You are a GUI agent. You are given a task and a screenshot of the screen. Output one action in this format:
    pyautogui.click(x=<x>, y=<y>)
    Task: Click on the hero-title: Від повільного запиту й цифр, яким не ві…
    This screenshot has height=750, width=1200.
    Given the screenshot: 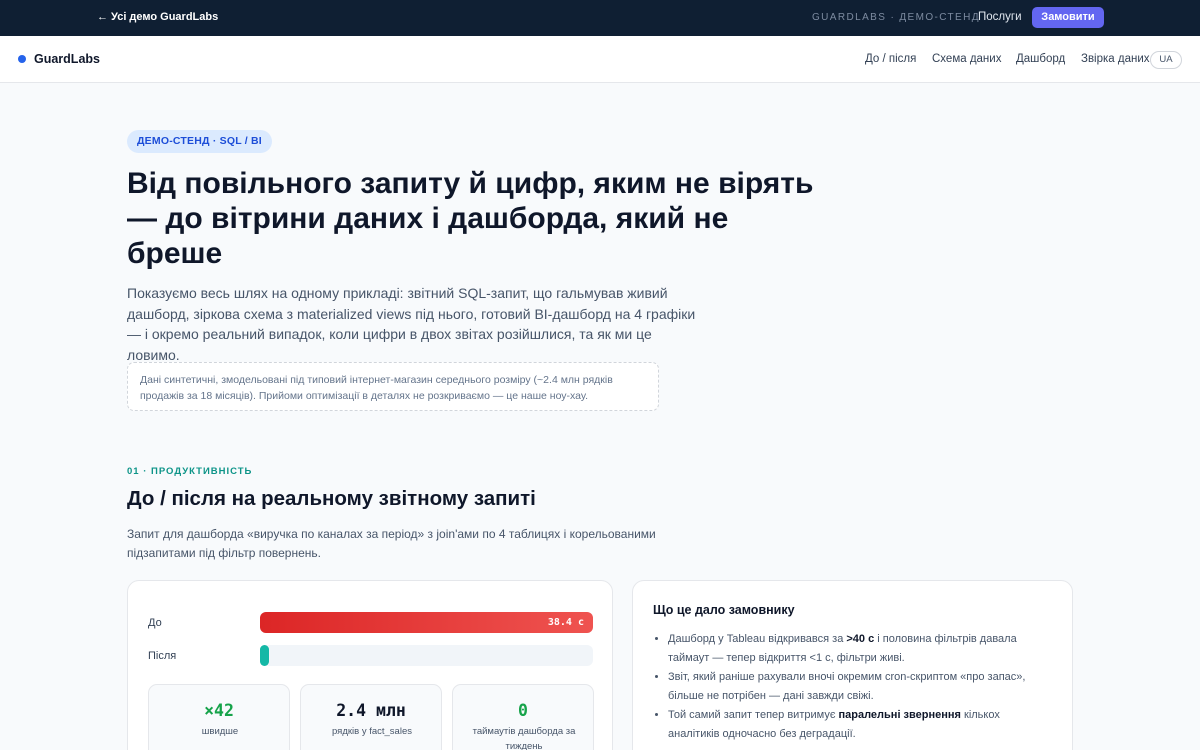 What is the action you would take?
    pyautogui.click(x=470, y=218)
    